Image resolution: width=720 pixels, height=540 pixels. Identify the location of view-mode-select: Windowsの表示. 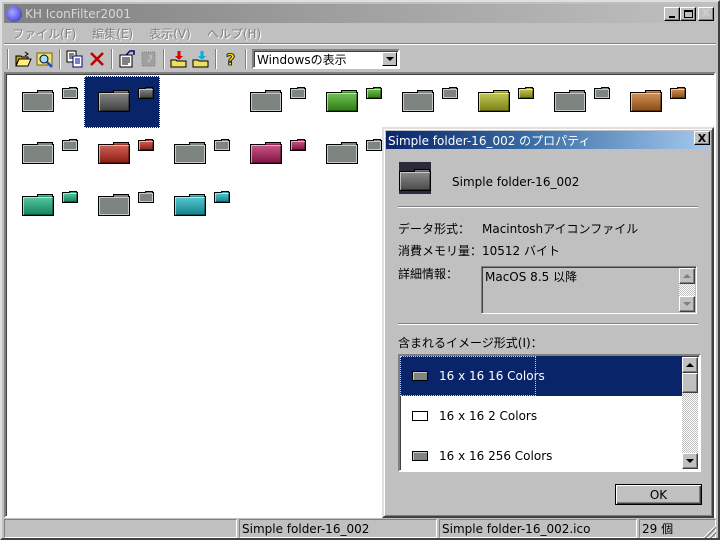
(326, 59).